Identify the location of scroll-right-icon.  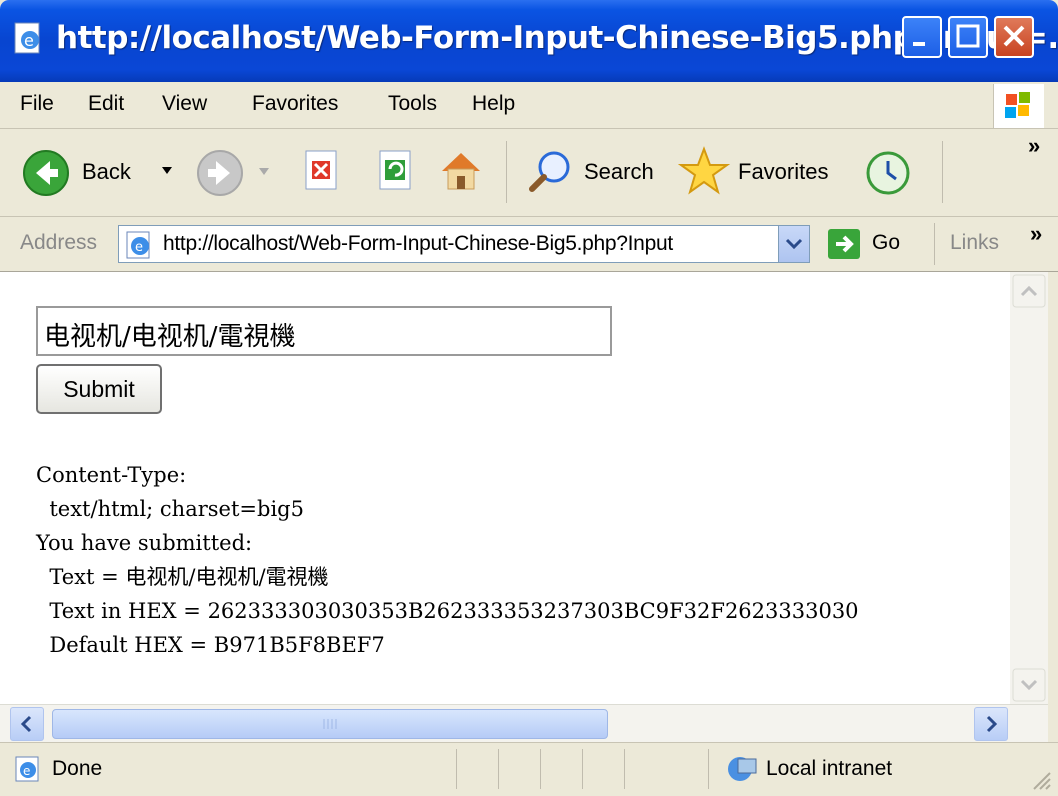
(992, 724).